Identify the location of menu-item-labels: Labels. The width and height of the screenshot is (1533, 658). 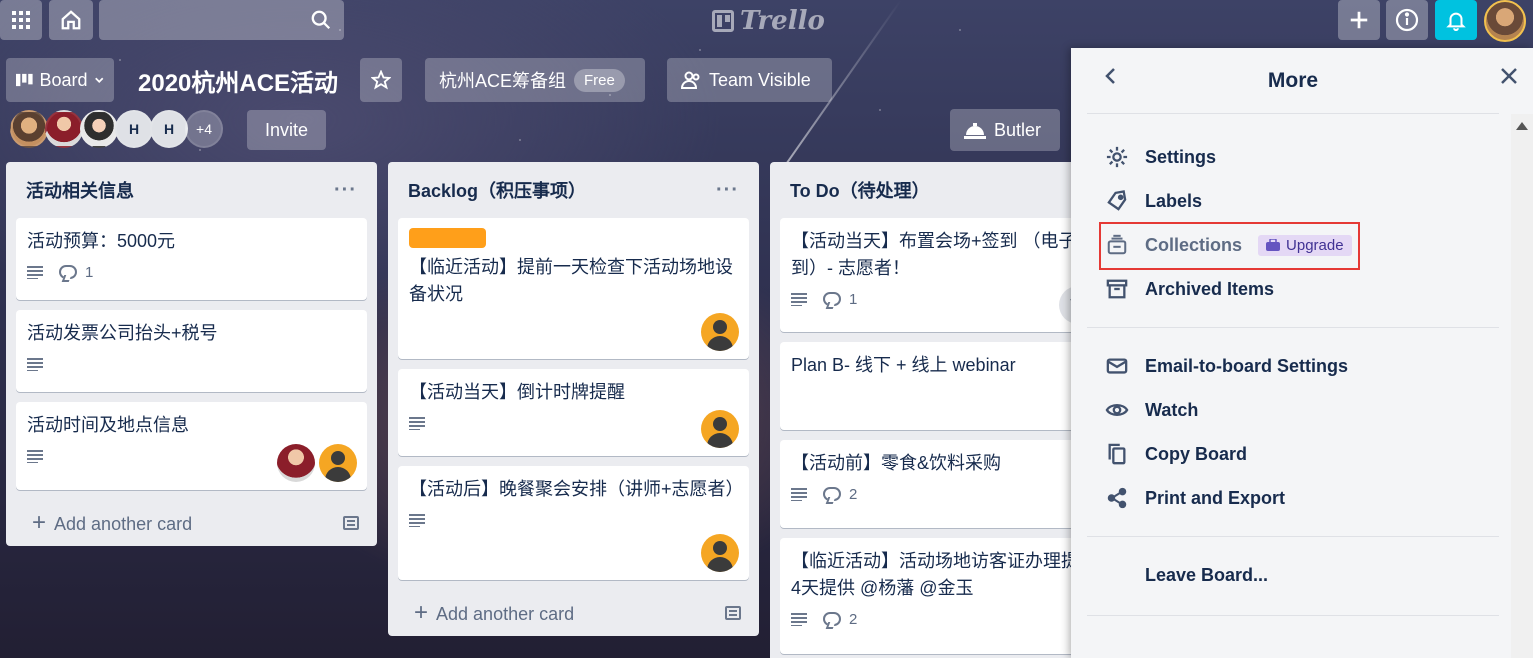
(1293, 201).